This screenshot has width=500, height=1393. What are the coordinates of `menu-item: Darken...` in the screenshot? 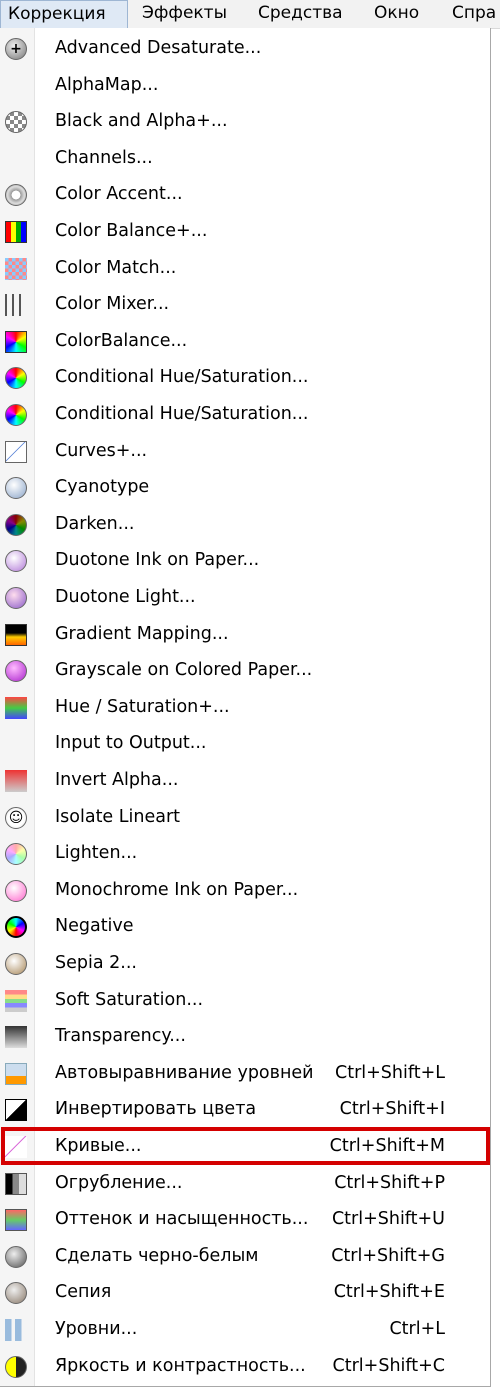 It's located at (244, 524).